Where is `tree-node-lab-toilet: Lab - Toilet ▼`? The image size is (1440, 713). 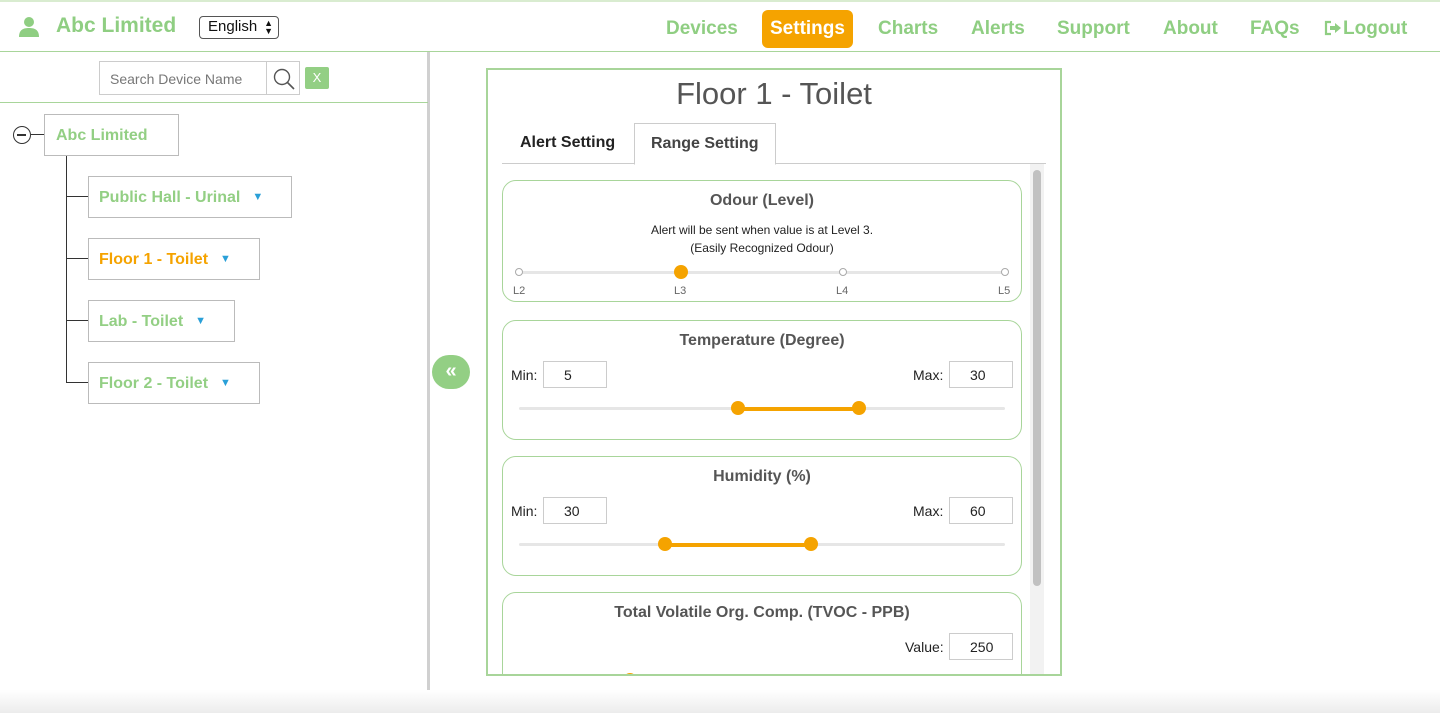 tree-node-lab-toilet: Lab - Toilet ▼ is located at coordinates (161, 321).